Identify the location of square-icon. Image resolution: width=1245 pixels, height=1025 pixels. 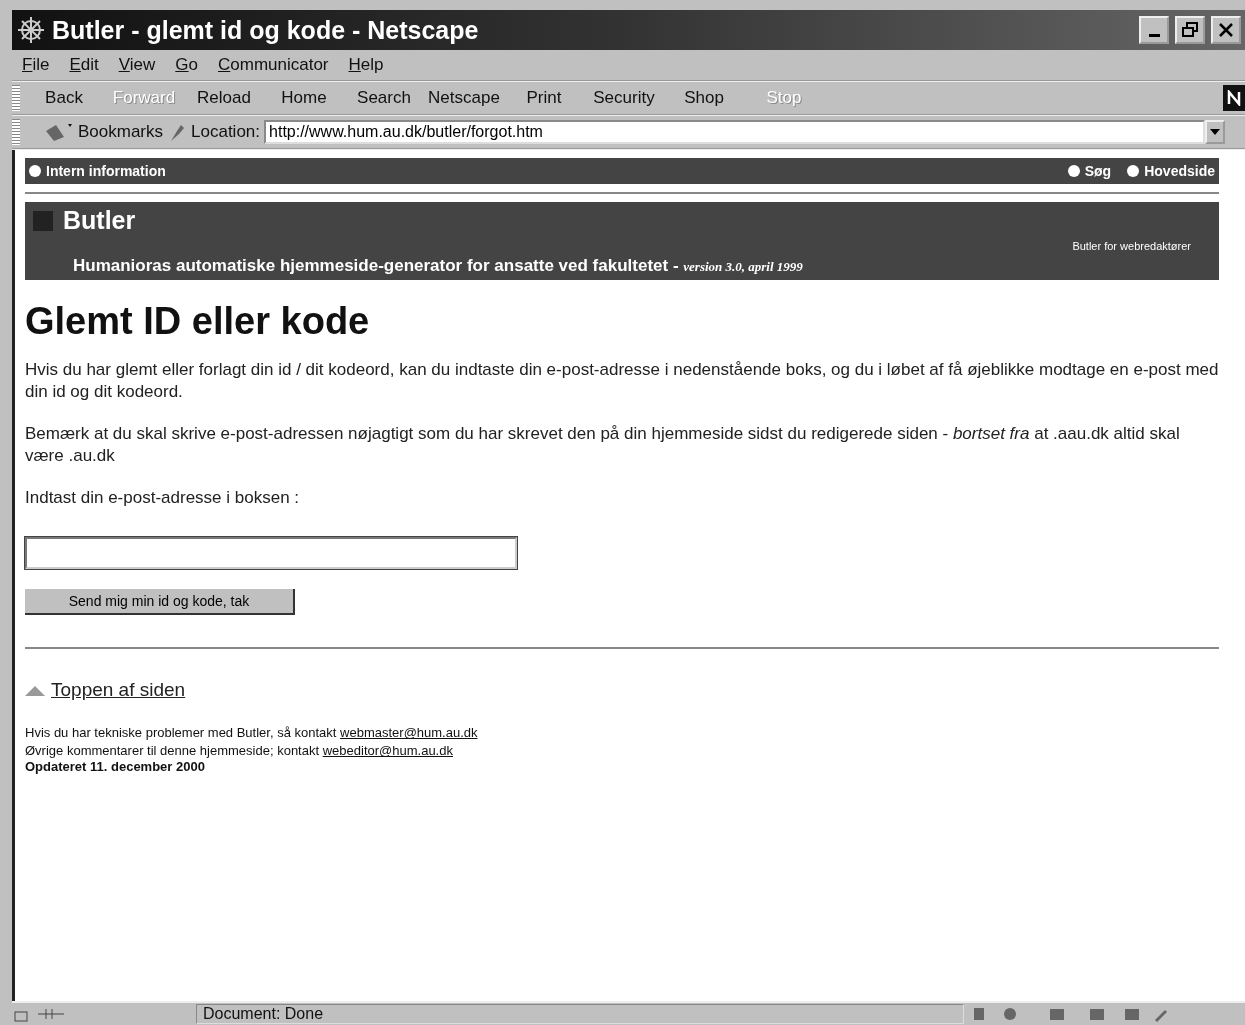
(43, 220).